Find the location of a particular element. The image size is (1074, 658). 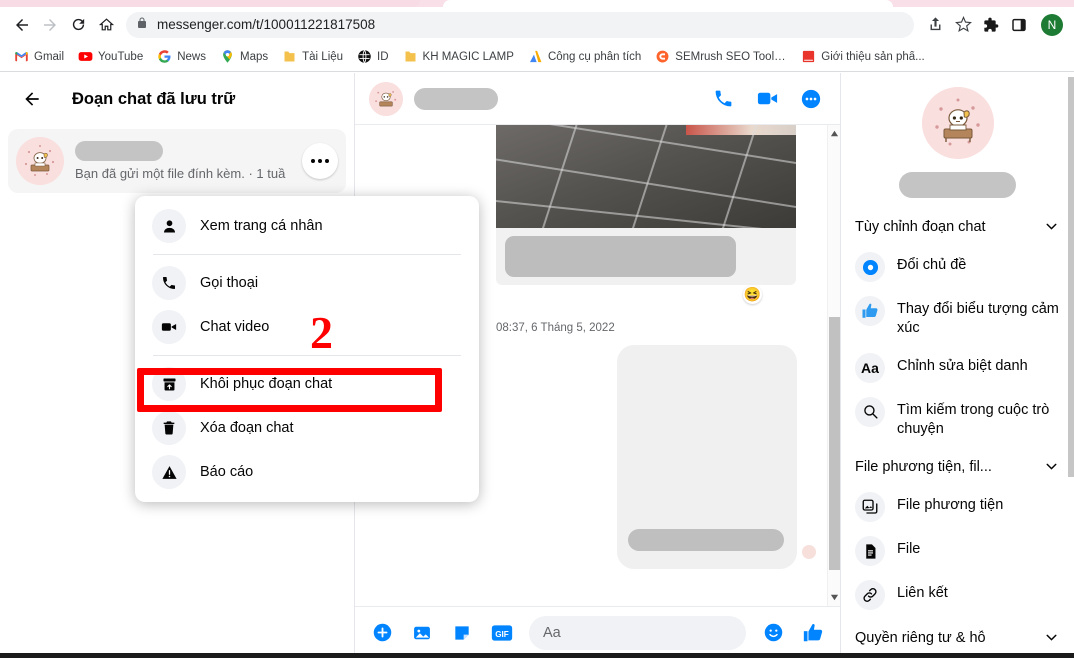

bookmark-cong-cu-phan-tich: Công cụ phân tích is located at coordinates (584, 57).